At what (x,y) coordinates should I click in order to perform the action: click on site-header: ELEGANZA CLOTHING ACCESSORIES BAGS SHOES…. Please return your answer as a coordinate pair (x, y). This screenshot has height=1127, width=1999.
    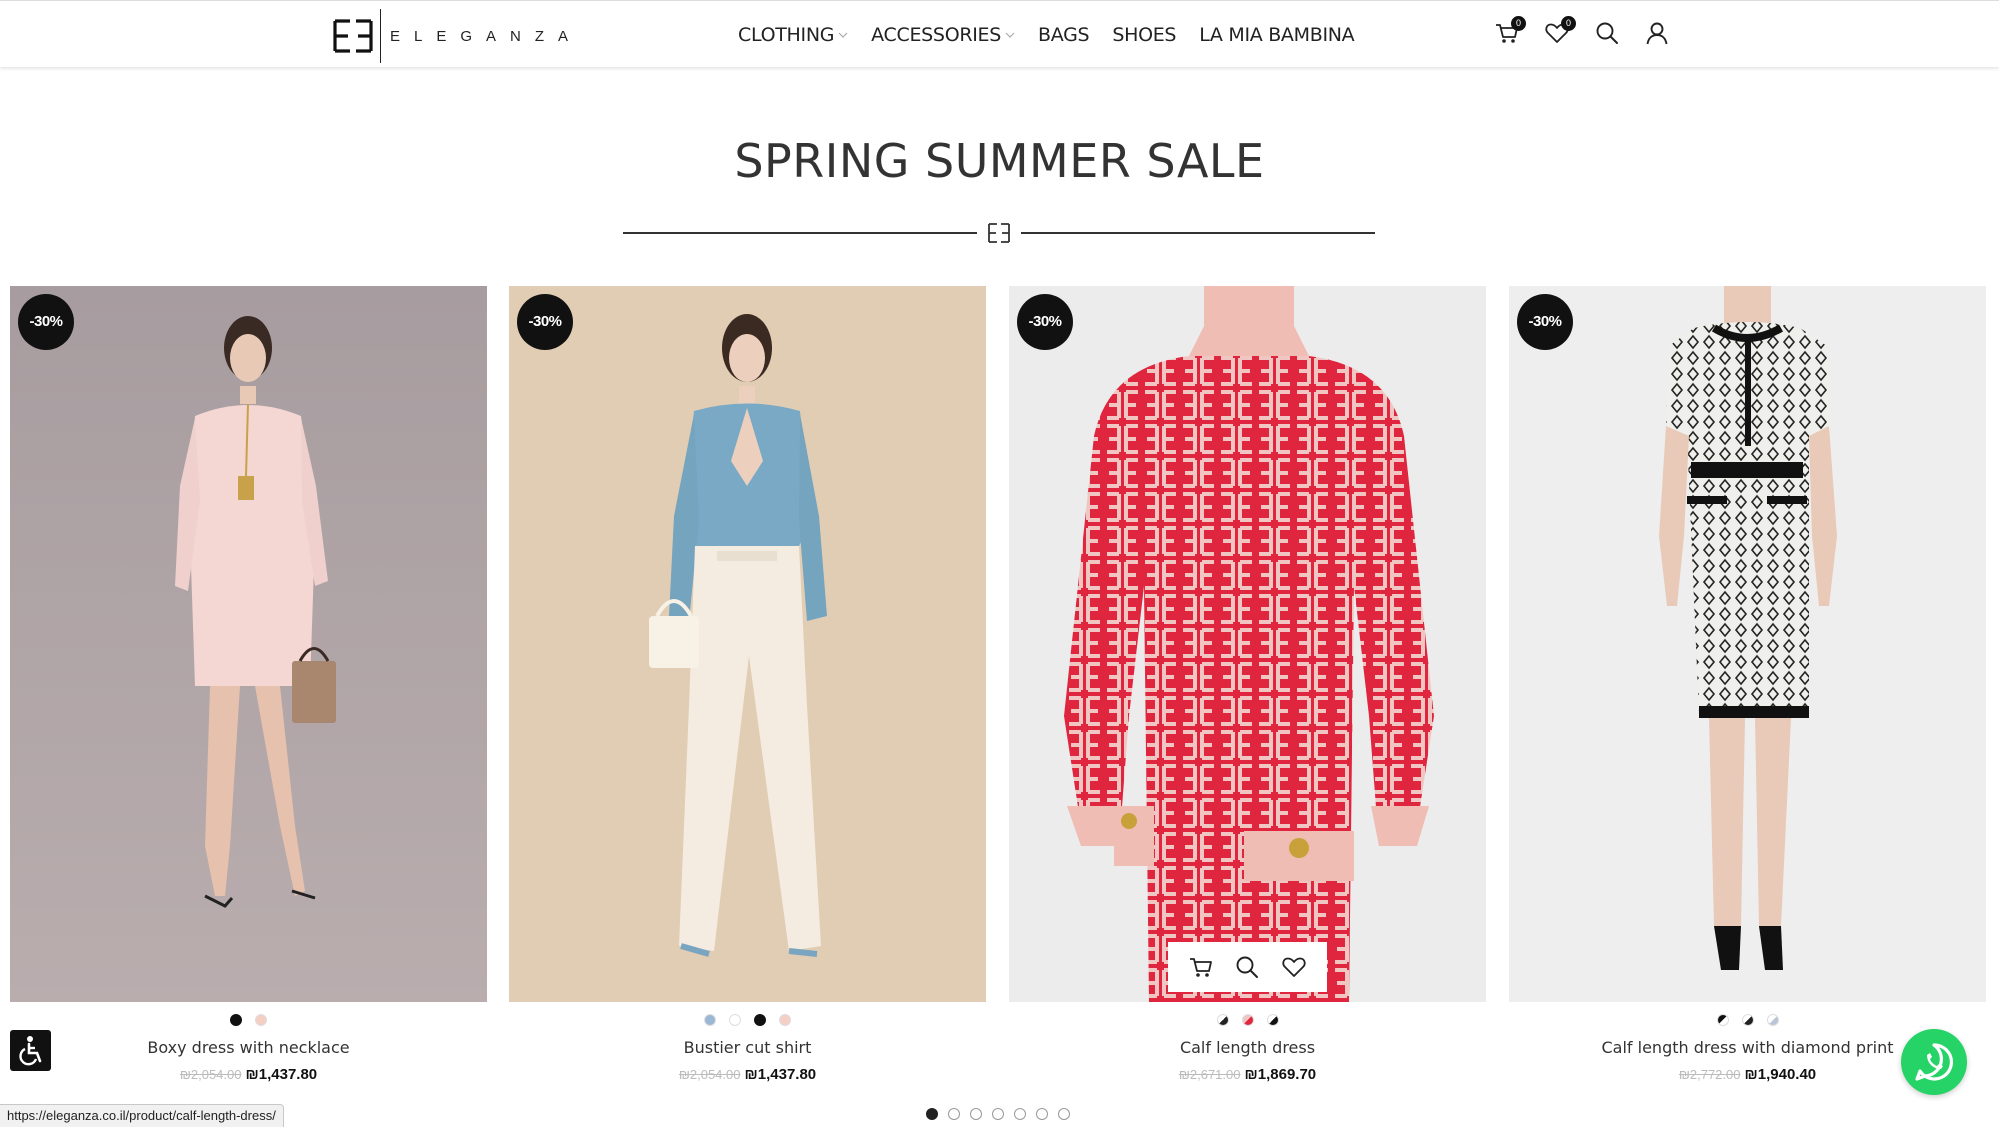
    Looking at the image, I should click on (999, 33).